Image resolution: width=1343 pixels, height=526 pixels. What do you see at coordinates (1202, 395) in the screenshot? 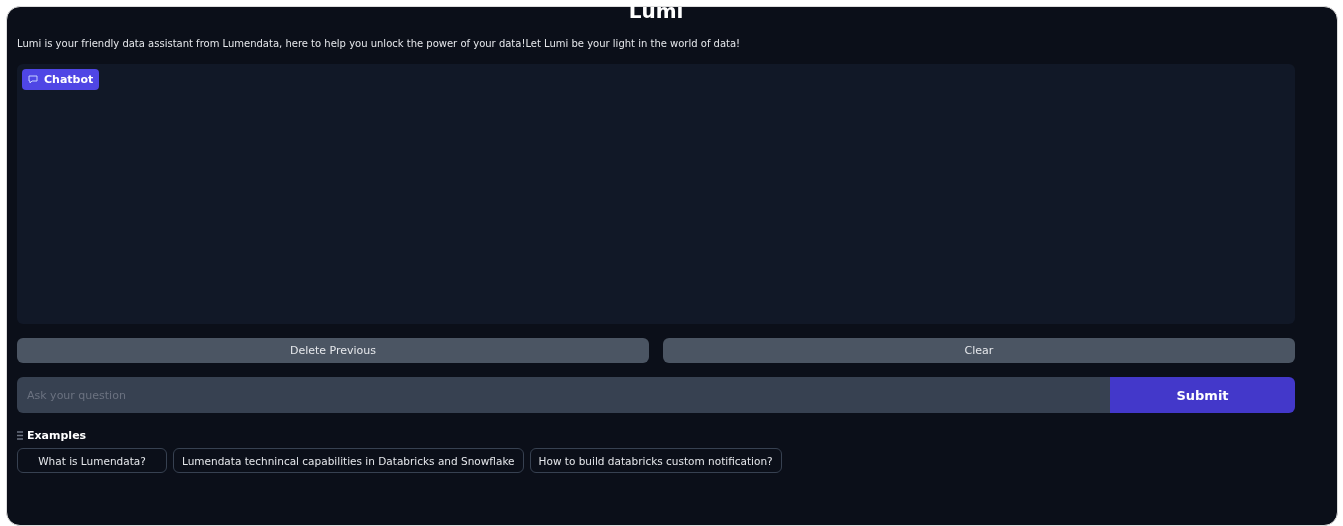
I see `submit-button: Submit` at bounding box center [1202, 395].